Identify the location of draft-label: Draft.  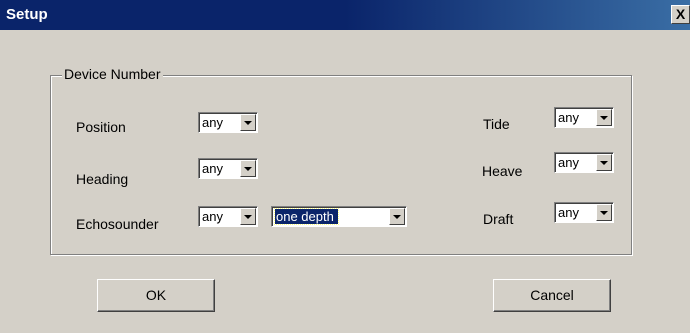
(498, 219).